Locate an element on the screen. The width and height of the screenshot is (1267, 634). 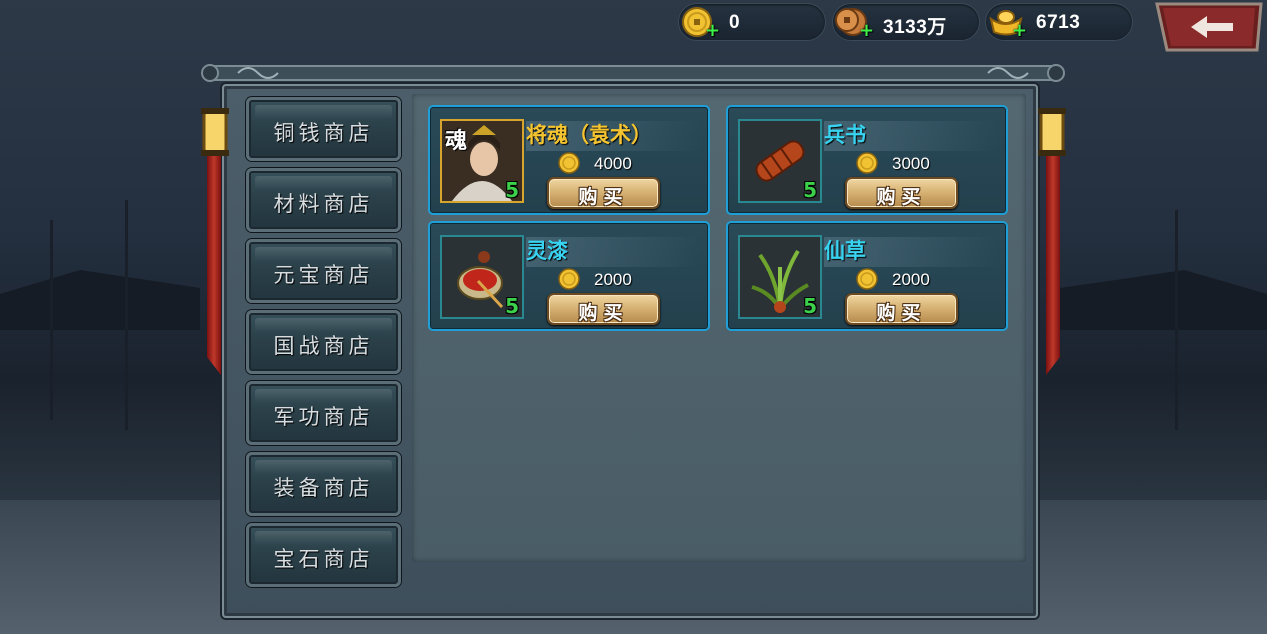
item-price: 3000 is located at coordinates (911, 163).